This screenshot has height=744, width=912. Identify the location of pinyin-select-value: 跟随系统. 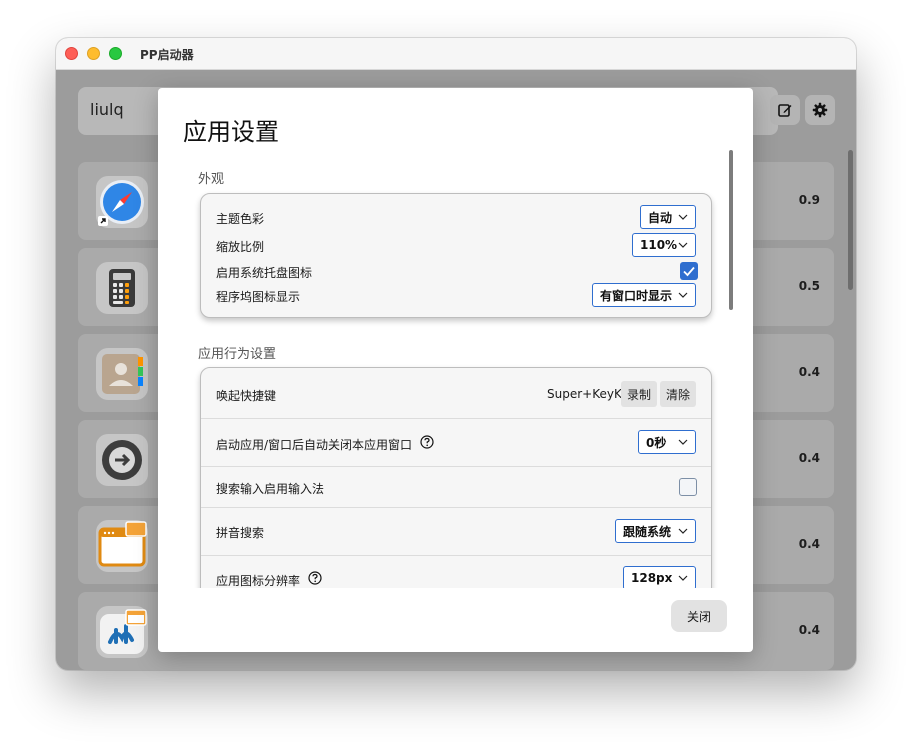
(647, 531).